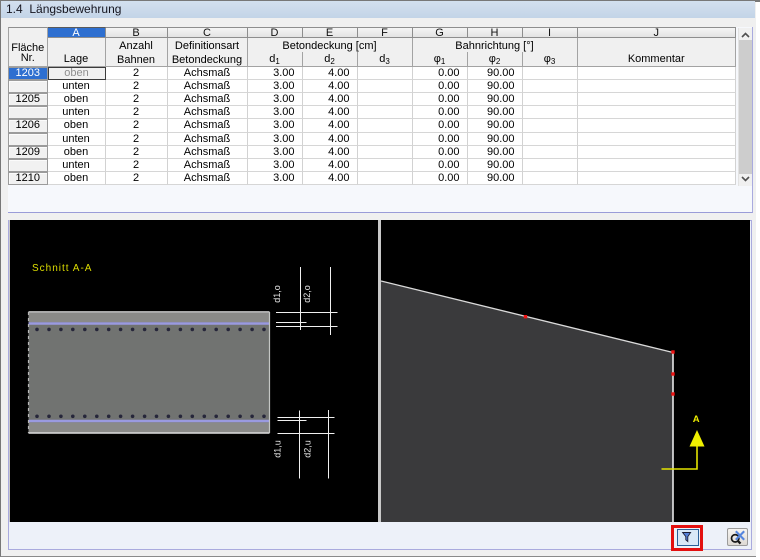 The width and height of the screenshot is (760, 560). I want to click on svg-text: d2,u, so click(308, 449).